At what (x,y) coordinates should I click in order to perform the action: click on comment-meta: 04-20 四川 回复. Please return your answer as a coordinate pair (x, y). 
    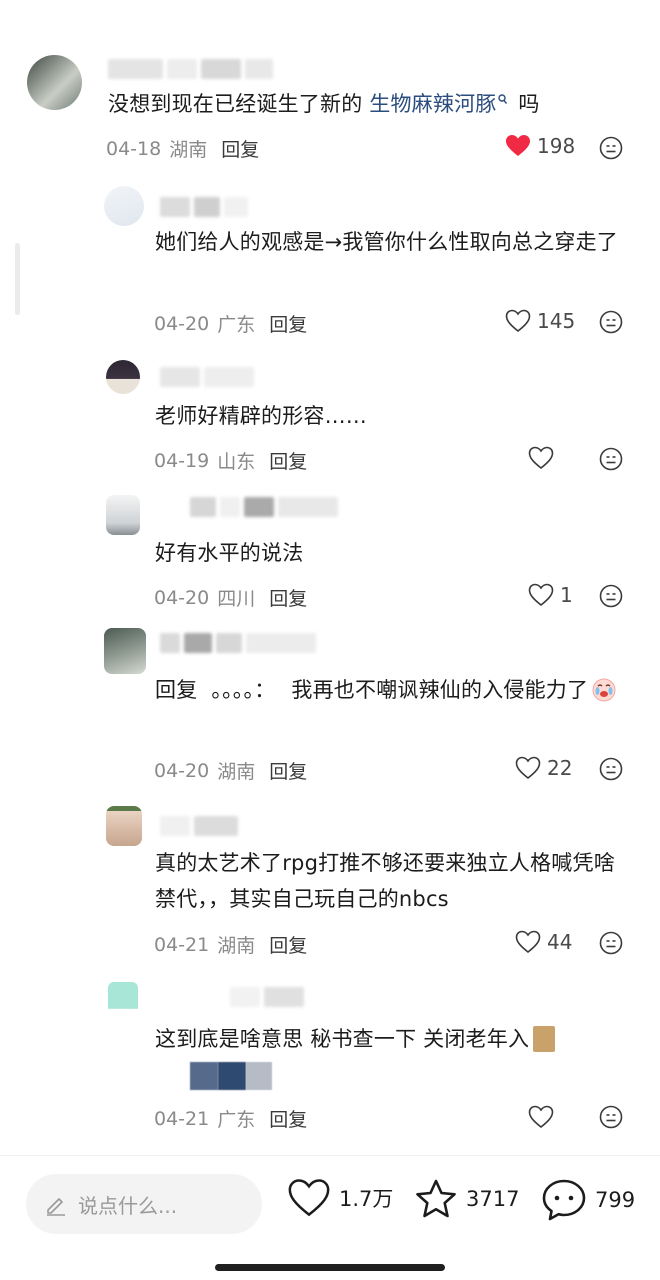
    Looking at the image, I should click on (230, 597).